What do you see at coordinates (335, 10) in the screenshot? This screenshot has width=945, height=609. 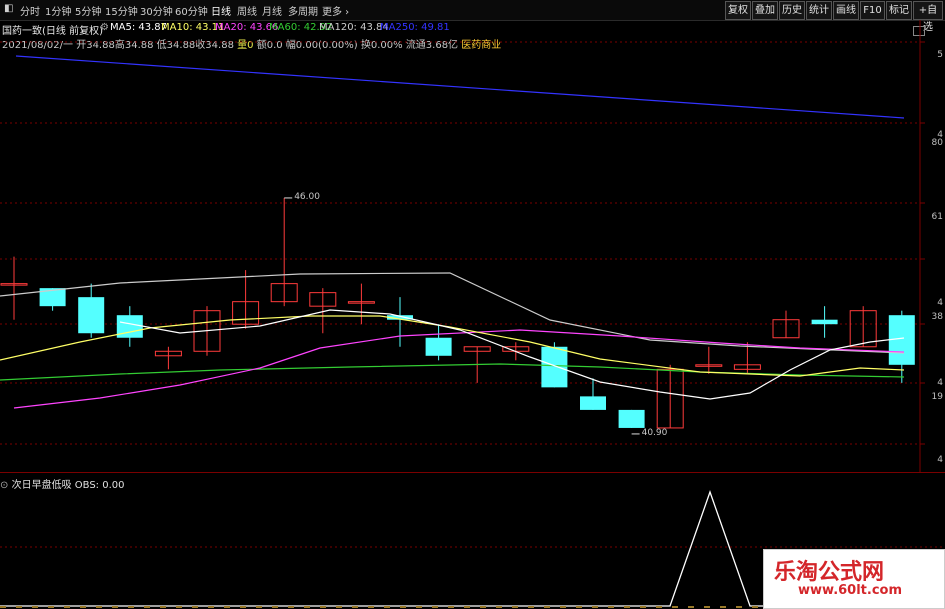 I see `period-tab-10: 更多 ›` at bounding box center [335, 10].